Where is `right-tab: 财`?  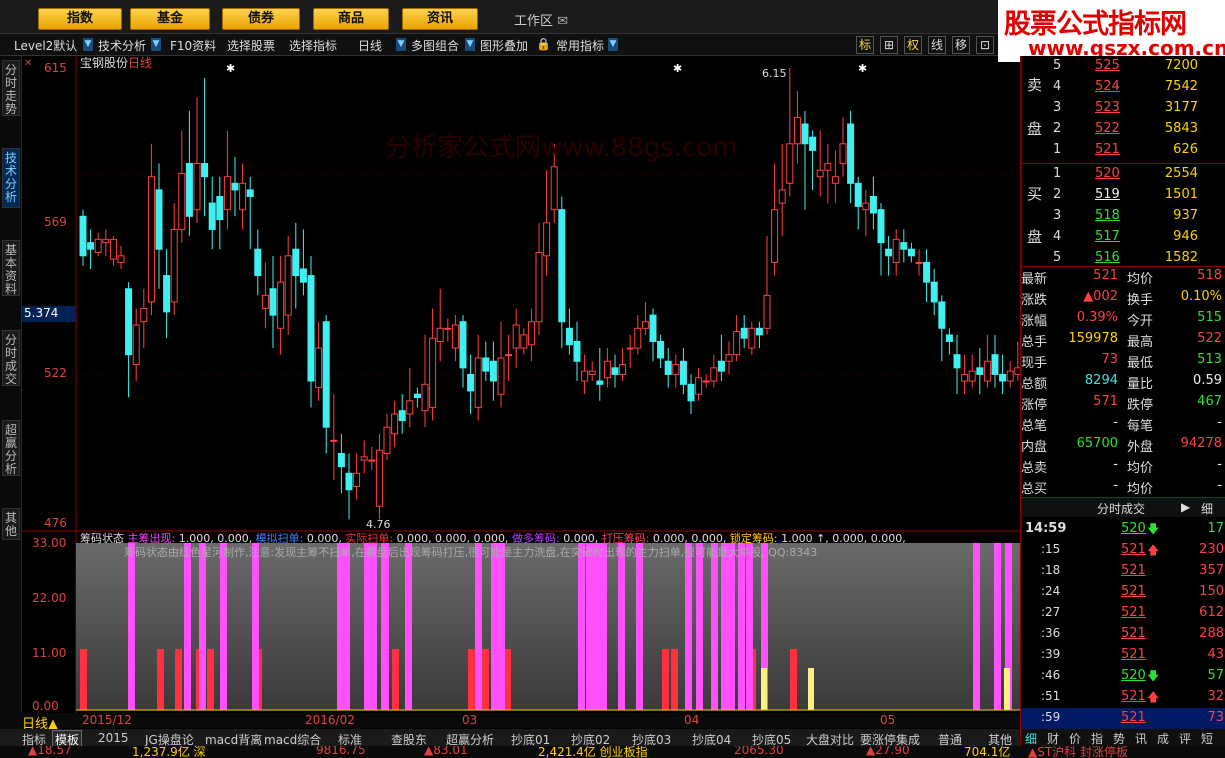
right-tab: 财 is located at coordinates (1053, 738).